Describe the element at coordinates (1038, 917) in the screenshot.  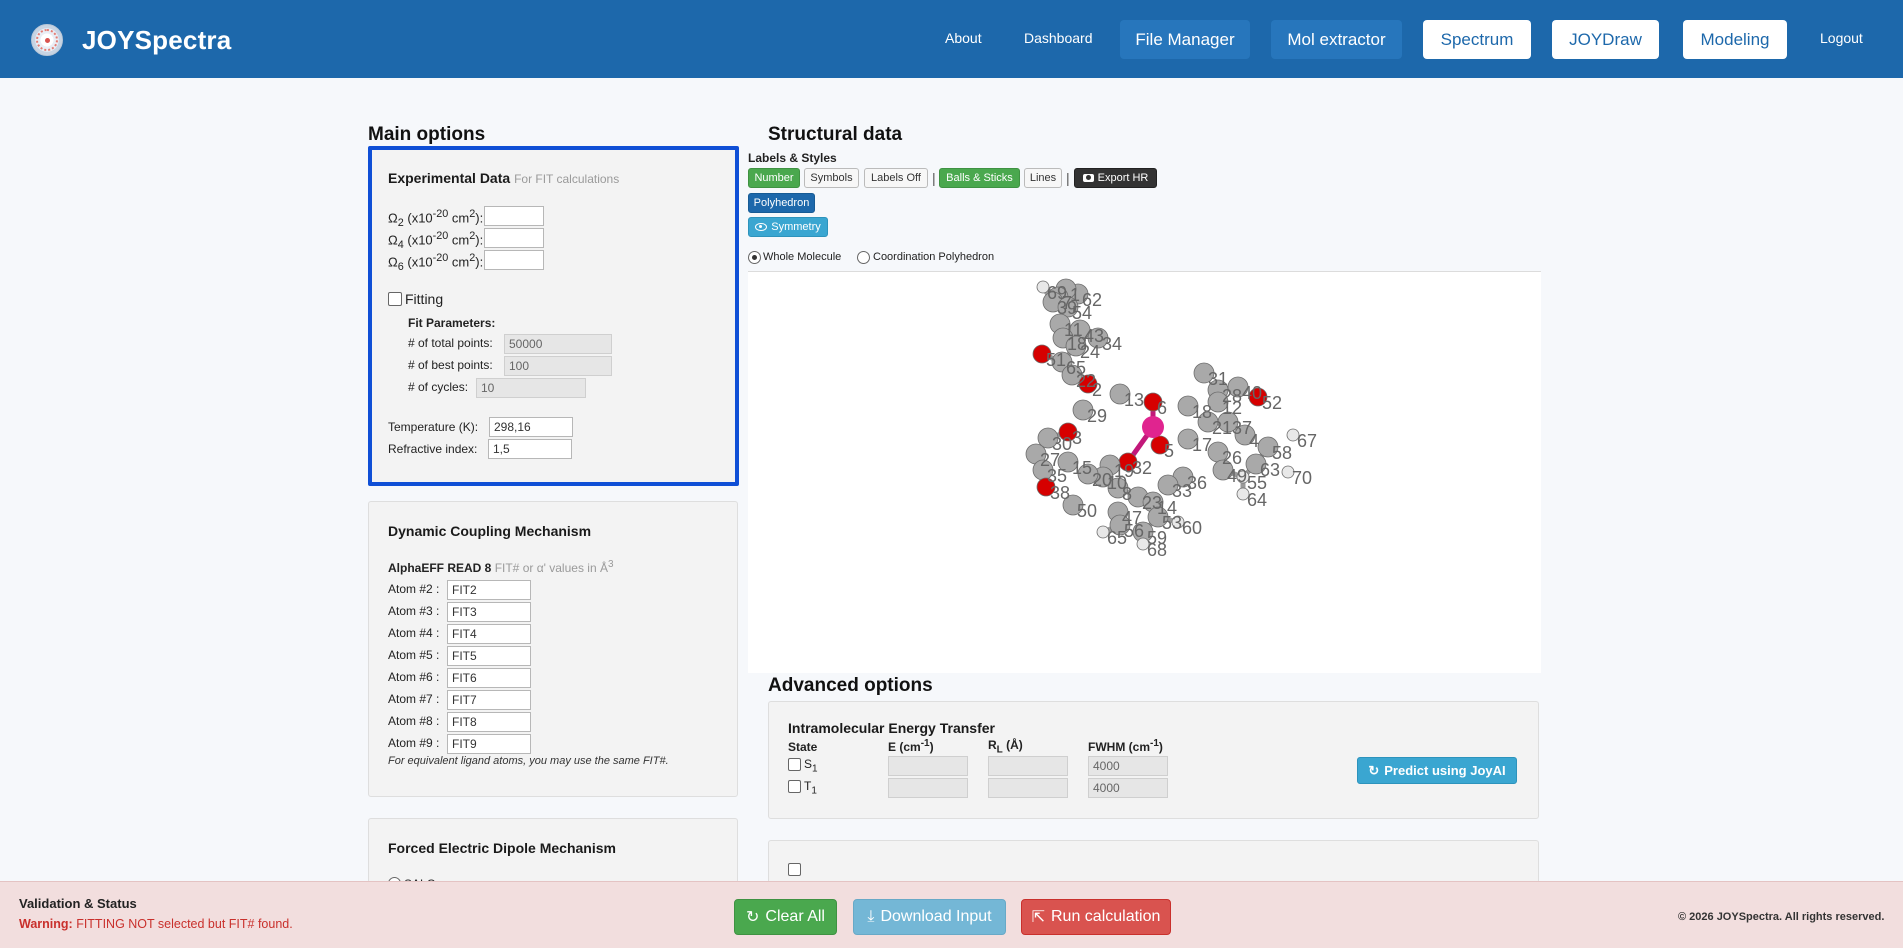
I see `external-link-icon: ⇱` at that location.